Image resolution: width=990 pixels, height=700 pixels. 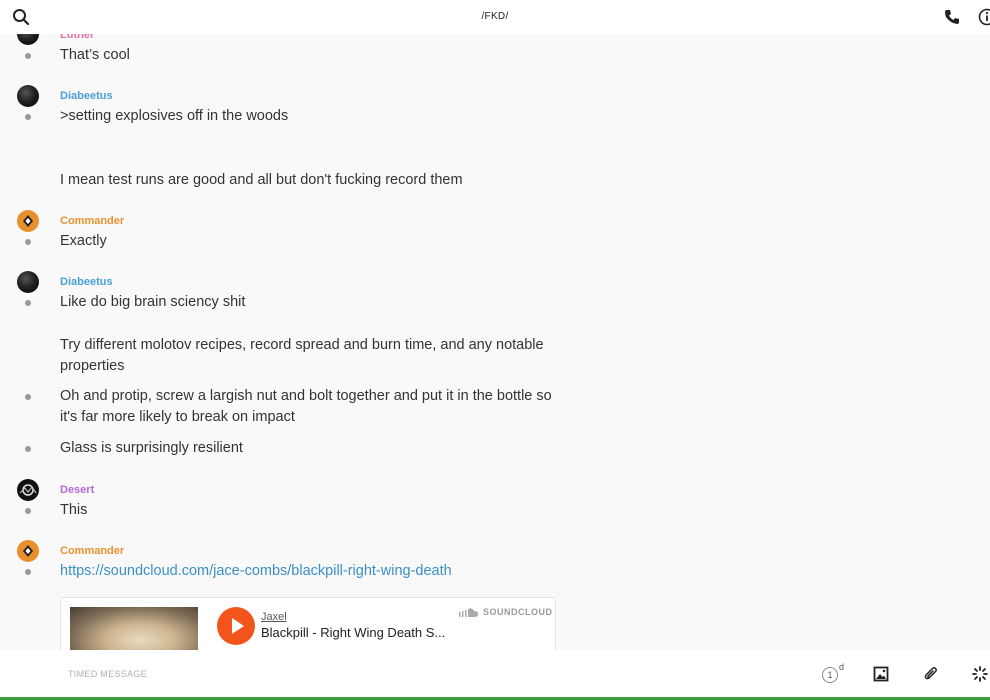 I want to click on soundcloud-icon, so click(x=469, y=612).